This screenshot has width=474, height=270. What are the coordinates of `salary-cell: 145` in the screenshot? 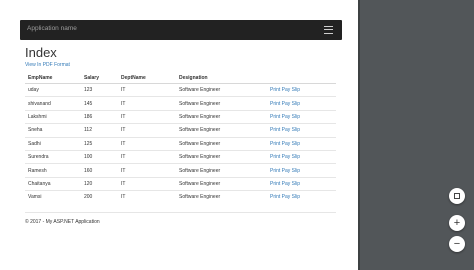 It's located at (99, 103).